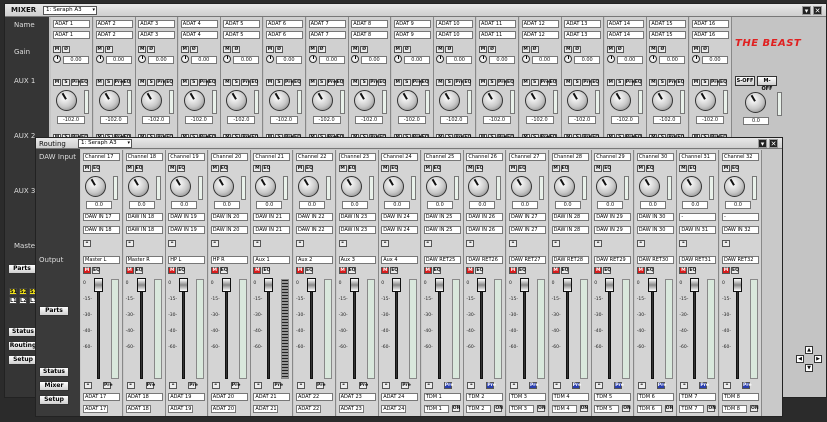 The height and width of the screenshot is (422, 827). I want to click on channel-route-field: ADAT 6, so click(284, 35).